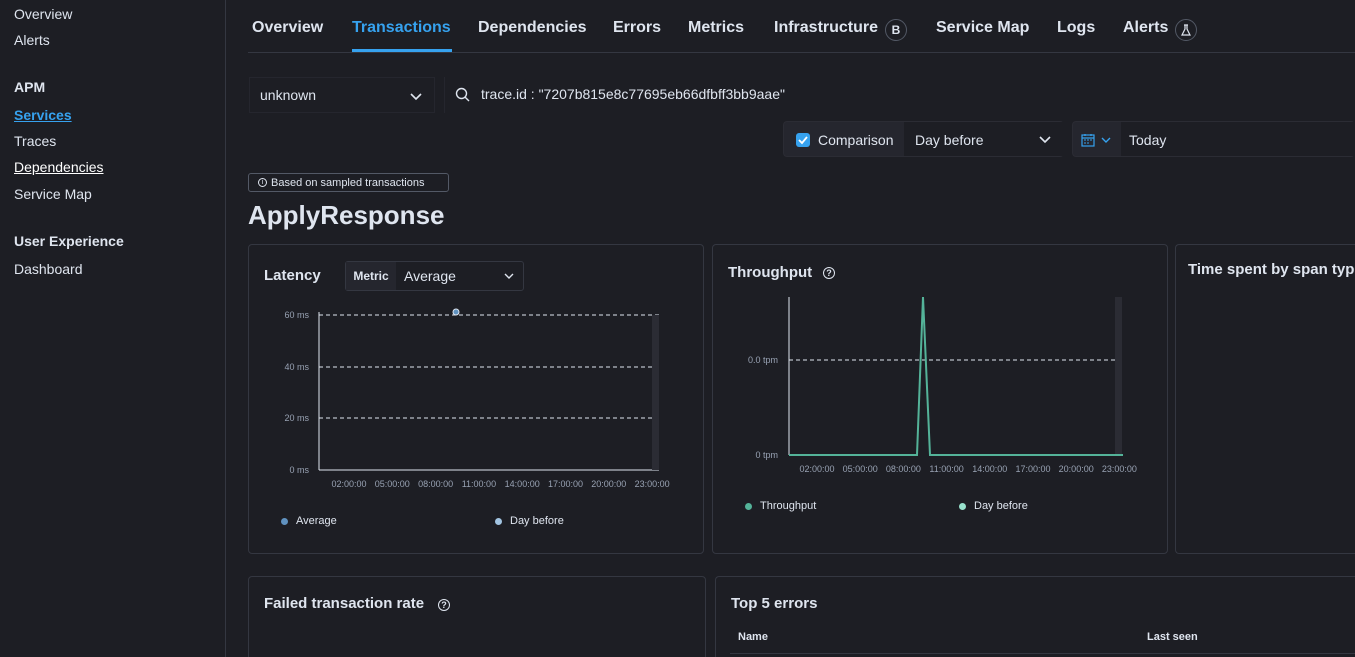  What do you see at coordinates (753, 637) in the screenshot?
I see `column-header-name: Name` at bounding box center [753, 637].